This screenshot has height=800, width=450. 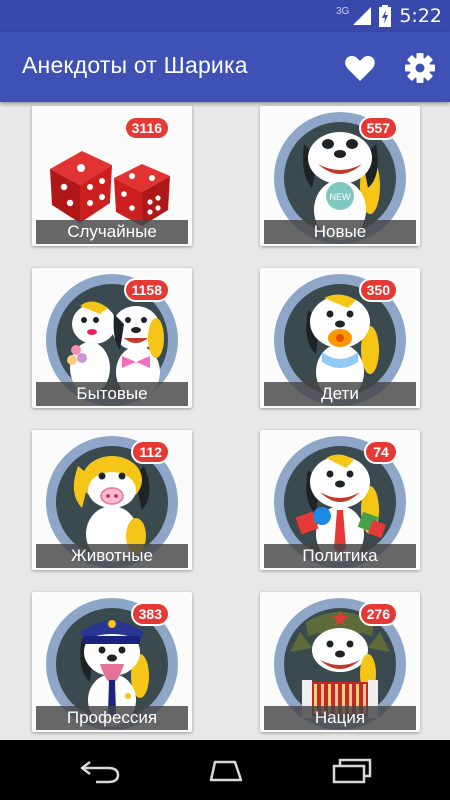 I want to click on count-badge: 276, so click(x=378, y=614).